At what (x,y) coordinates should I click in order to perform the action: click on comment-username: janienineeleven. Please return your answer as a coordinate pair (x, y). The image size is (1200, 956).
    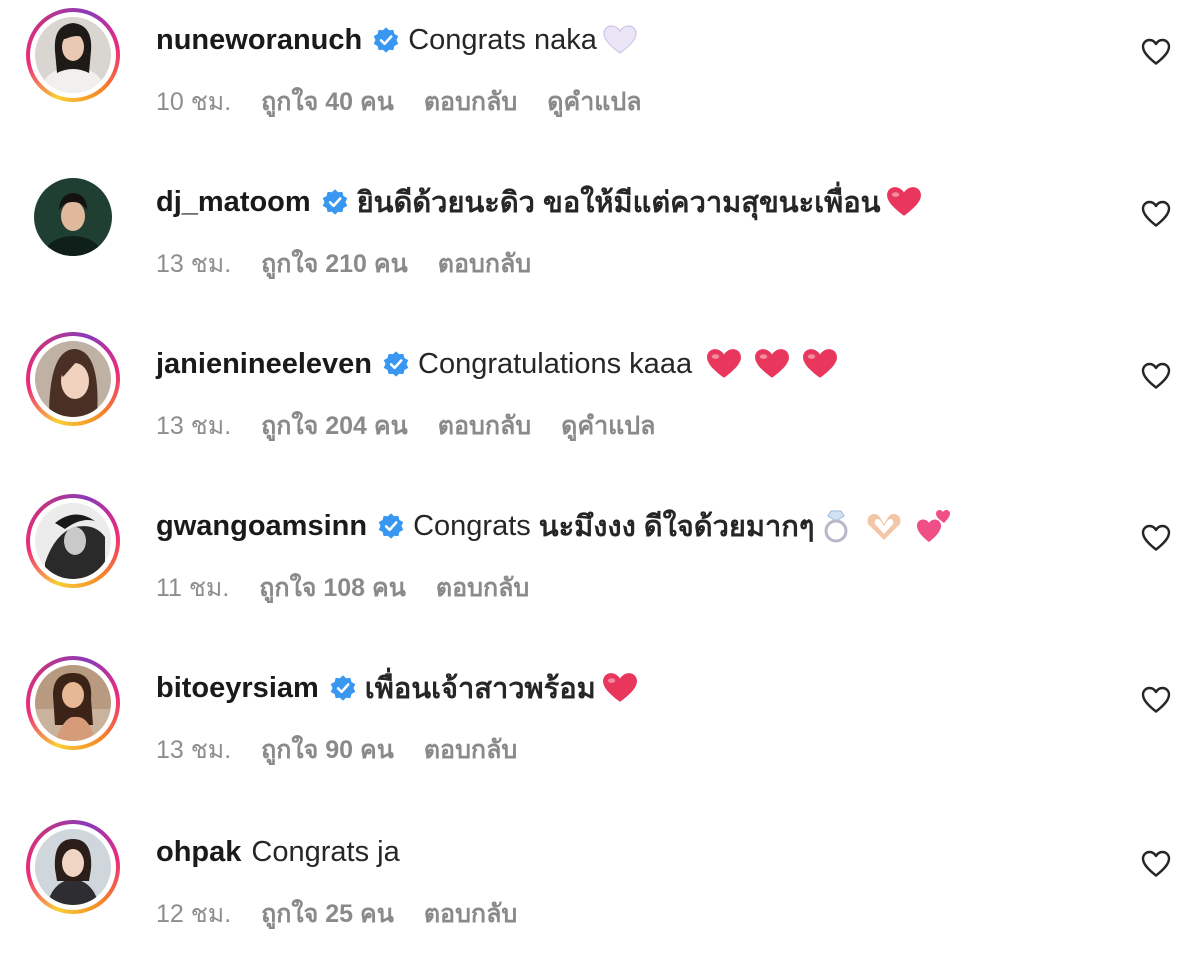
    Looking at the image, I should click on (264, 364).